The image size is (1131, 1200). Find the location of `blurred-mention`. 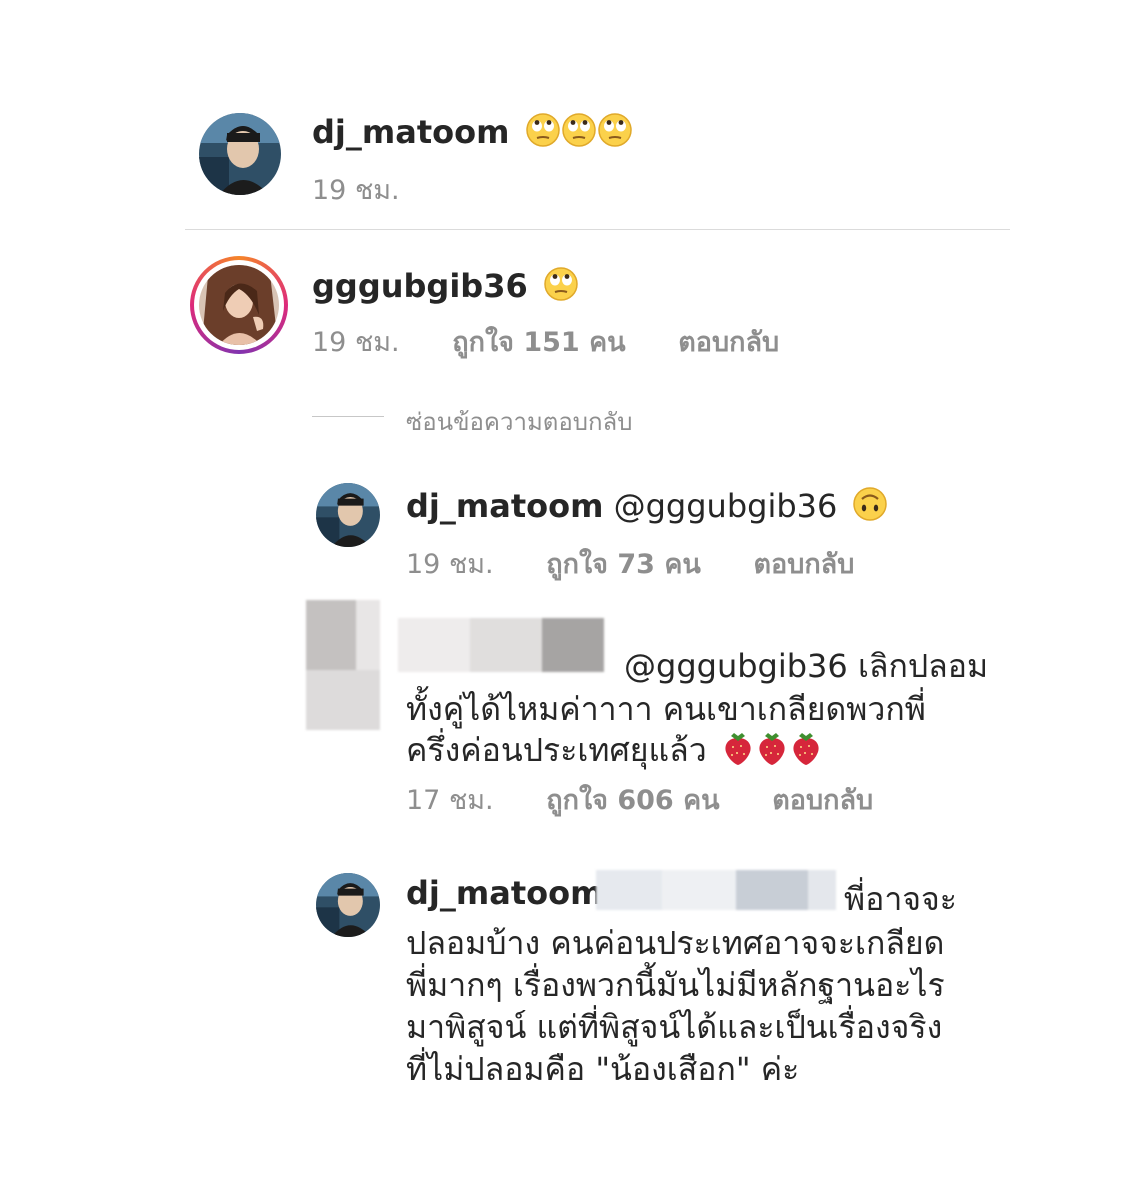

blurred-mention is located at coordinates (716, 890).